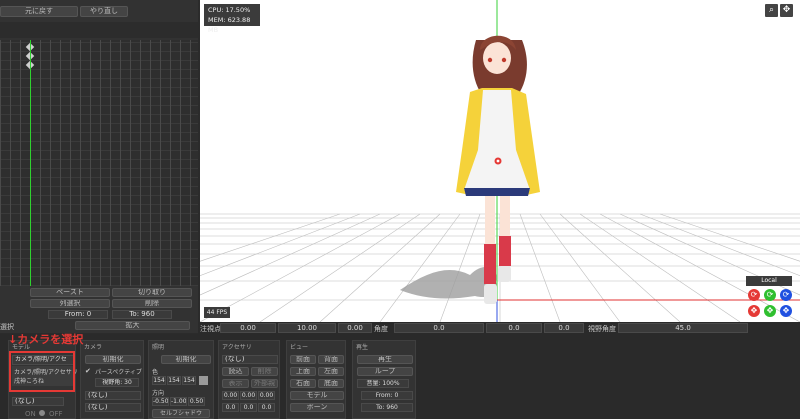 This screenshot has height=419, width=800. I want to click on volume-field: 音量: 100%, so click(383, 383).